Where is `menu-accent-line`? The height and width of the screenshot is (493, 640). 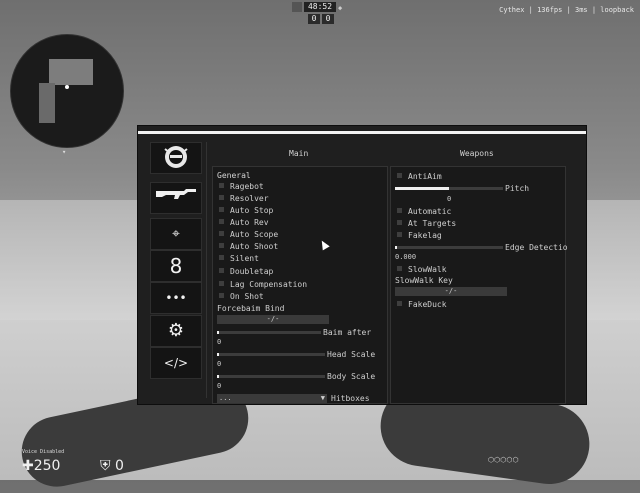 menu-accent-line is located at coordinates (362, 132).